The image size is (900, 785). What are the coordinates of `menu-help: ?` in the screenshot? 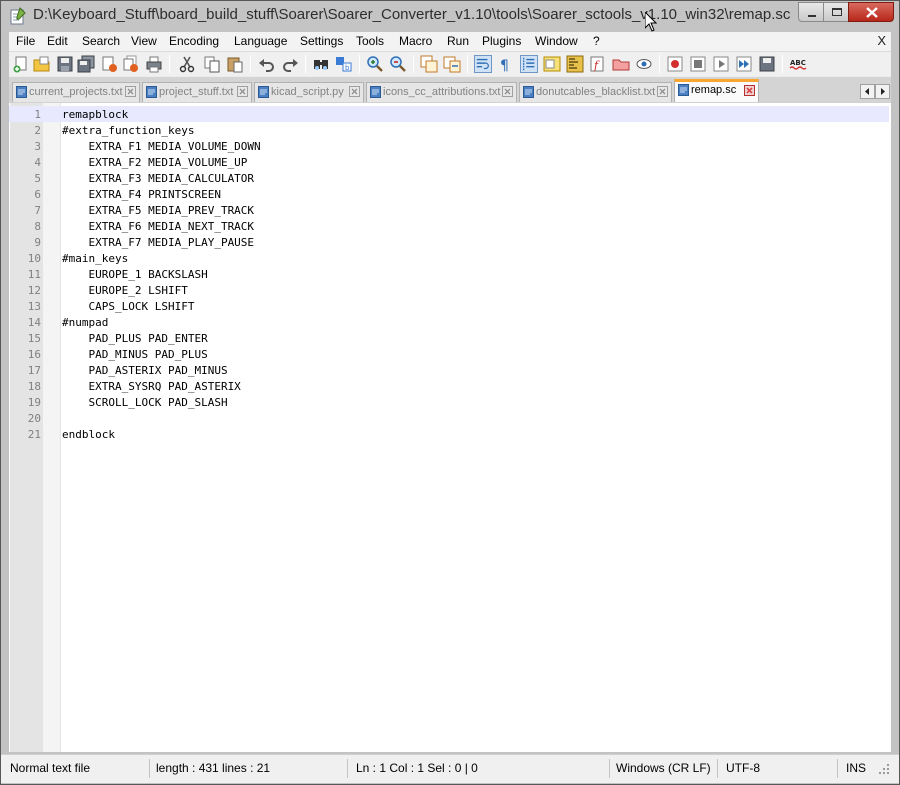 It's located at (596, 41).